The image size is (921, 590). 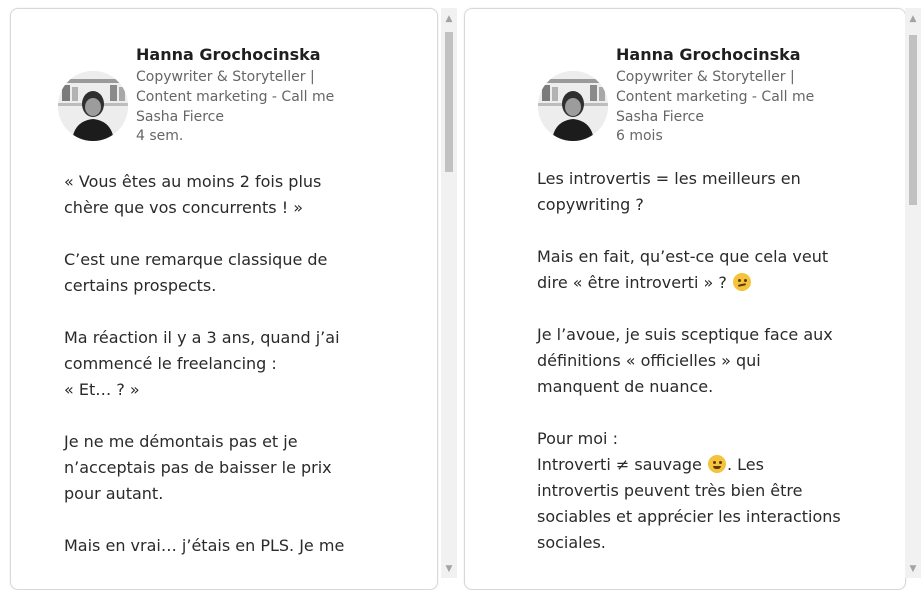 What do you see at coordinates (170, 363) in the screenshot?
I see `post-text-line: commencé le freelancing :` at bounding box center [170, 363].